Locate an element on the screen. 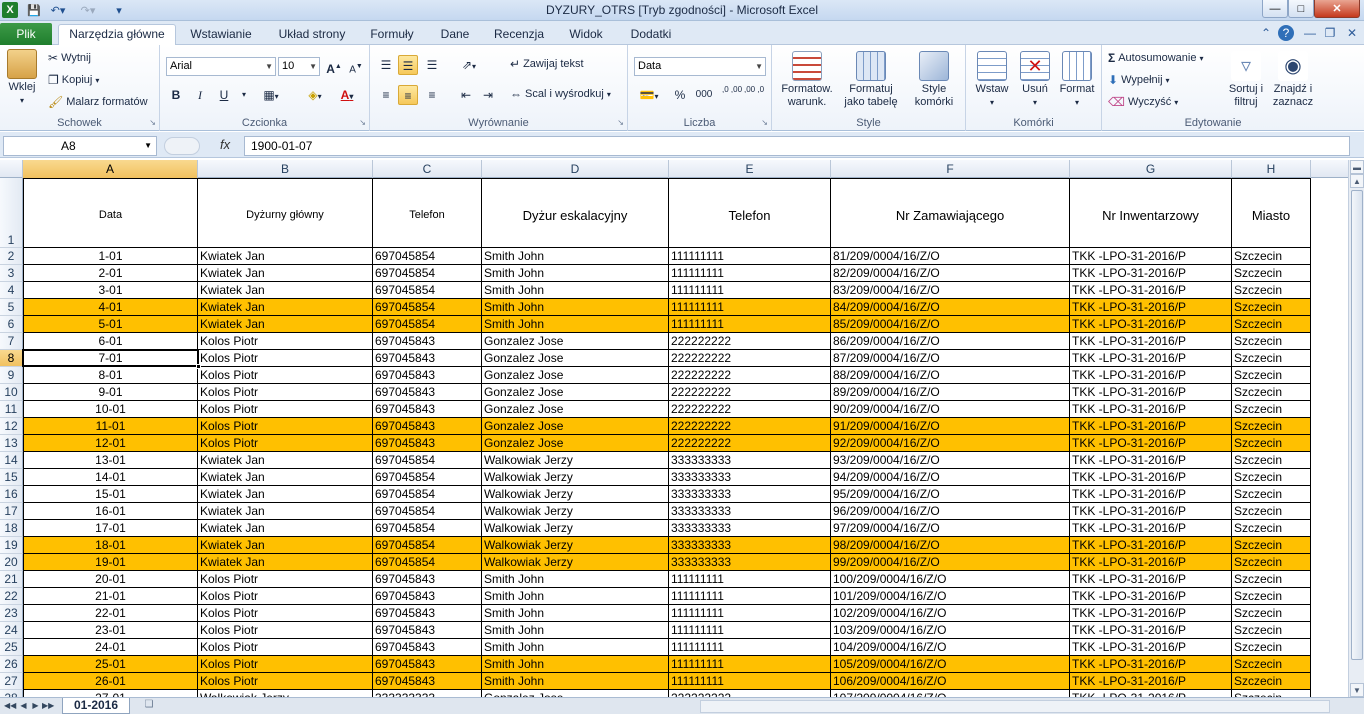 This screenshot has width=1364, height=714. column-header-a: A is located at coordinates (110, 169).